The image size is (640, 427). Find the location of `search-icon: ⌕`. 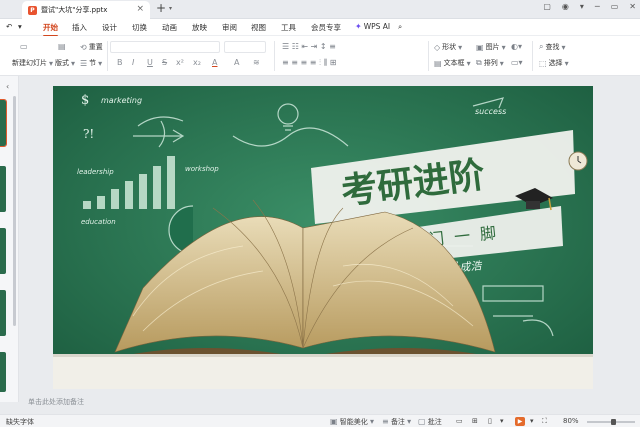

search-icon: ⌕ is located at coordinates (400, 27).